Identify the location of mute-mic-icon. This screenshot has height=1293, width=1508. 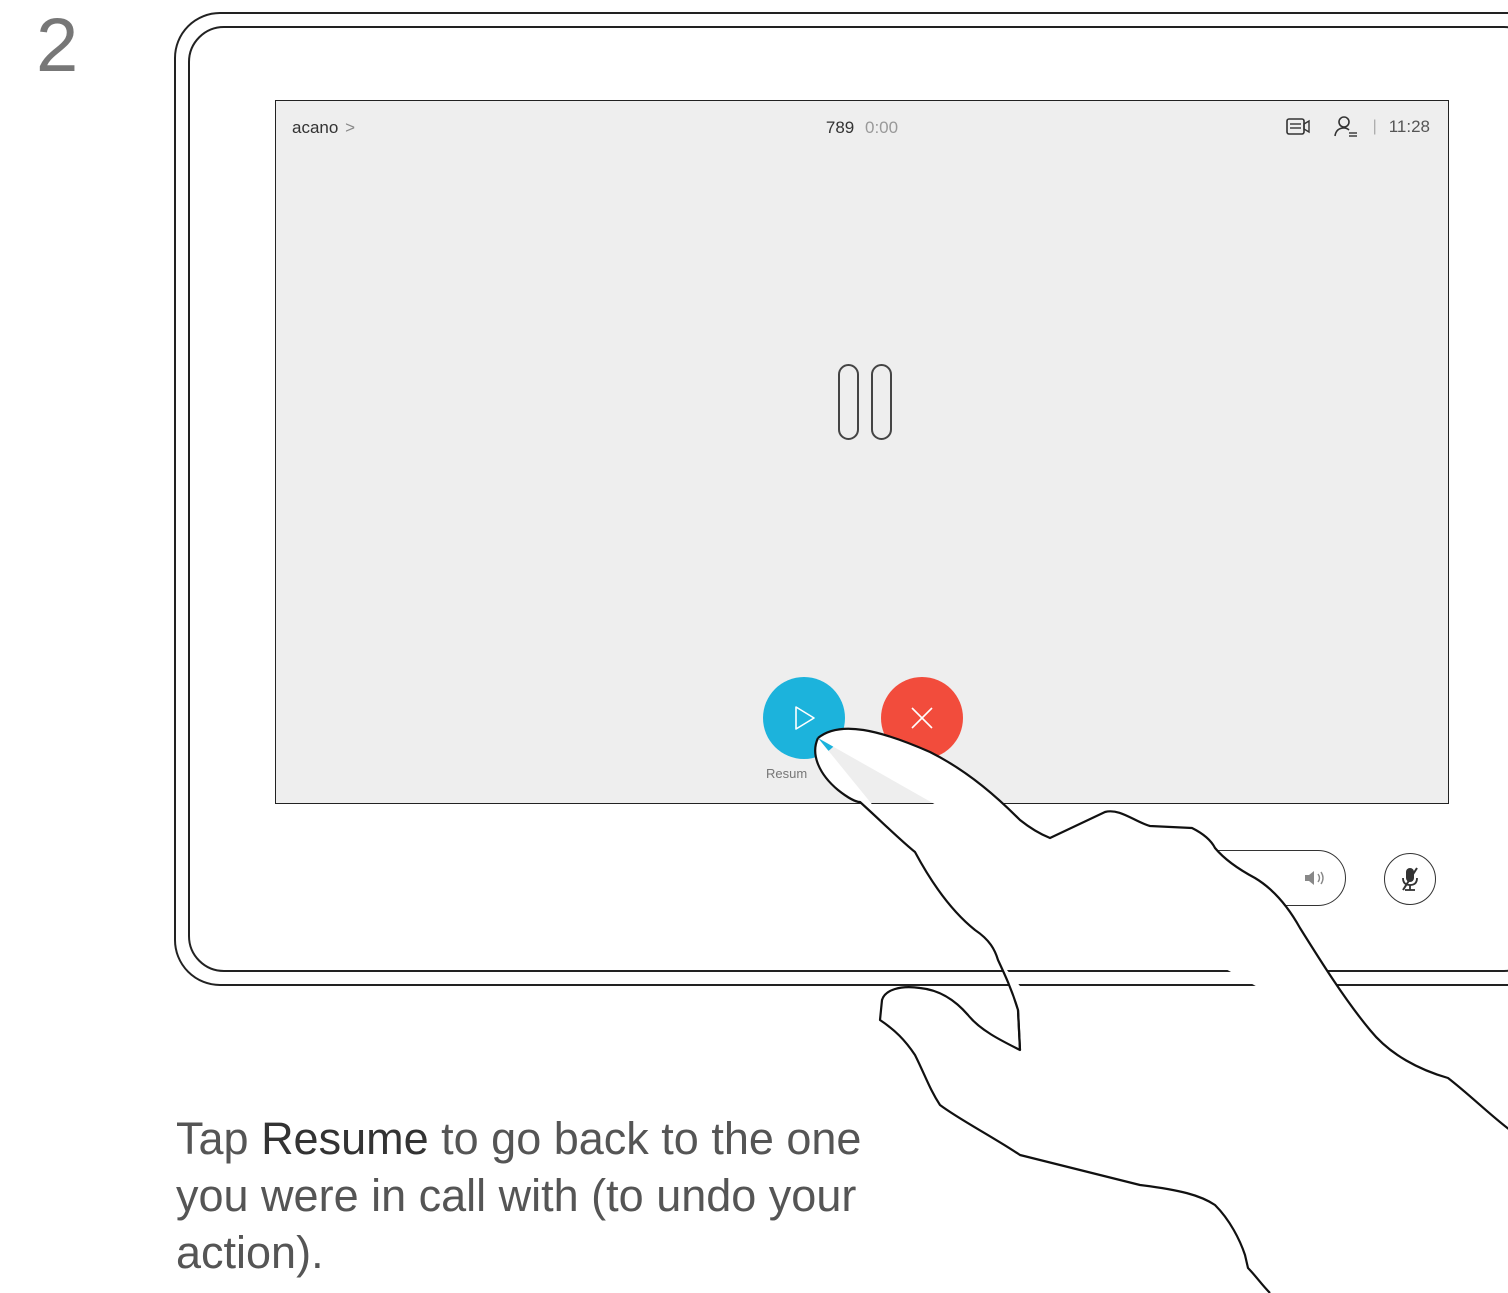
(1410, 879).